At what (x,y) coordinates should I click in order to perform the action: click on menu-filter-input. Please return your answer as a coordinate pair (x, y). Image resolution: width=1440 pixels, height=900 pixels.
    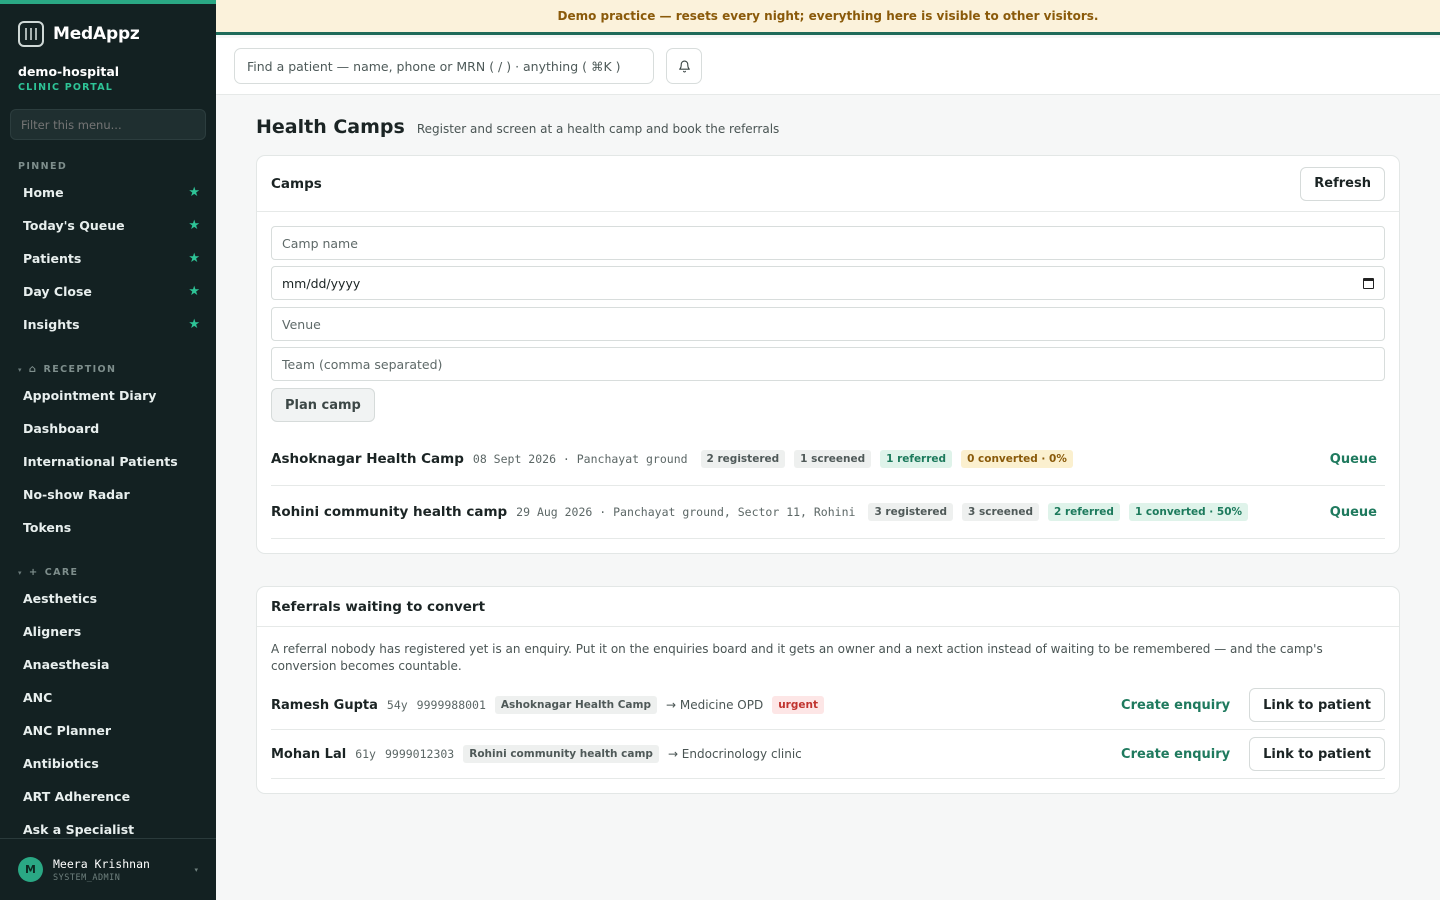
    Looking at the image, I should click on (108, 124).